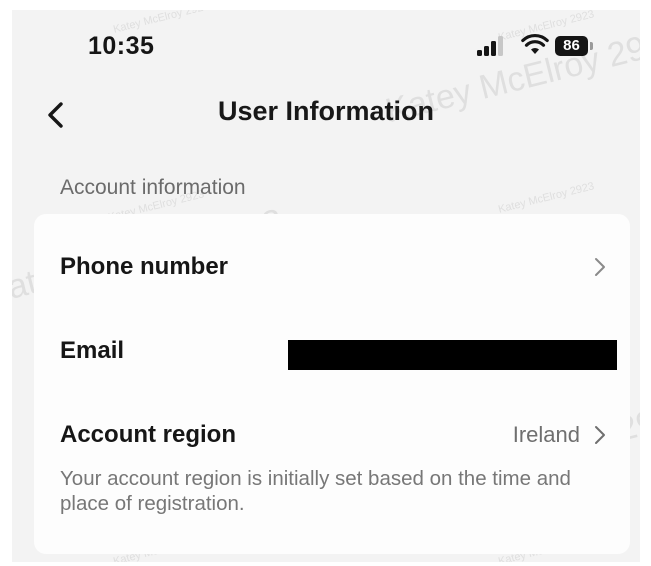  Describe the element at coordinates (493, 46) in the screenshot. I see `cellular-signal-icon` at that location.